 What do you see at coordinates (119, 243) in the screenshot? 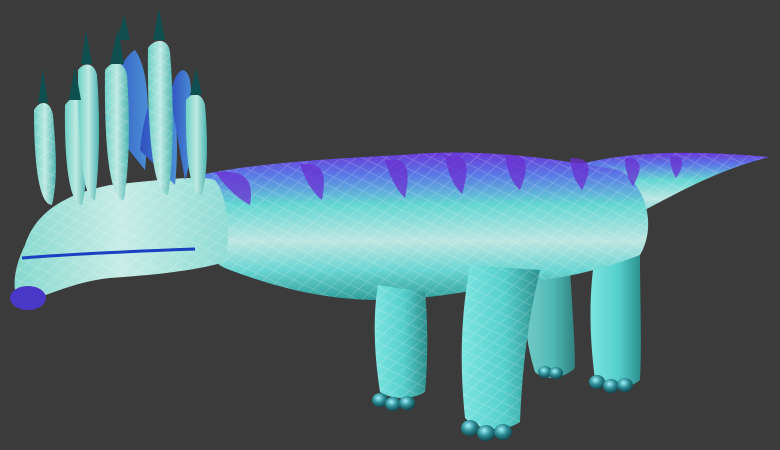
I see `head` at bounding box center [119, 243].